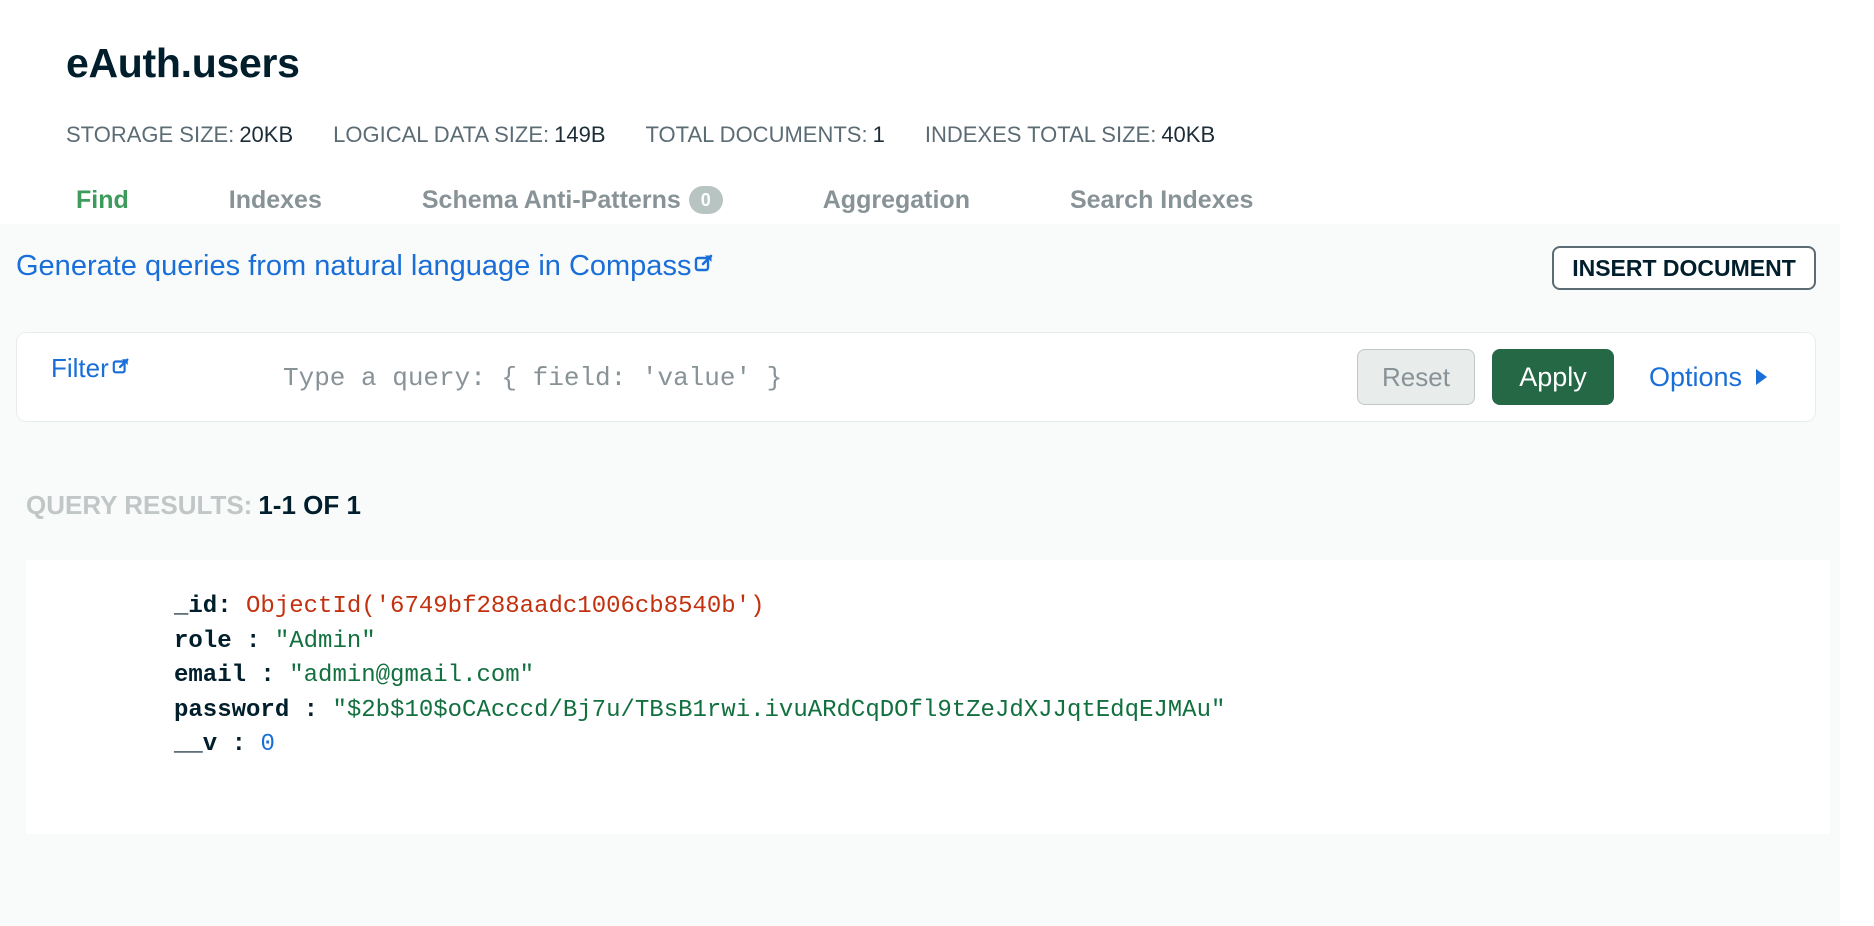  What do you see at coordinates (1188, 134) in the screenshot?
I see `stat-value: 40KB` at bounding box center [1188, 134].